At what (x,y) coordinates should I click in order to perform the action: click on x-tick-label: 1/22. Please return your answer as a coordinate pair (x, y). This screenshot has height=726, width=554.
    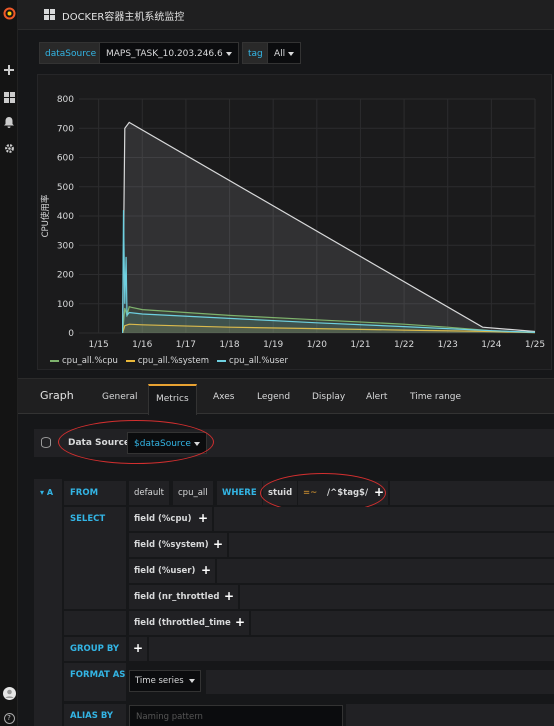
    Looking at the image, I should click on (404, 345).